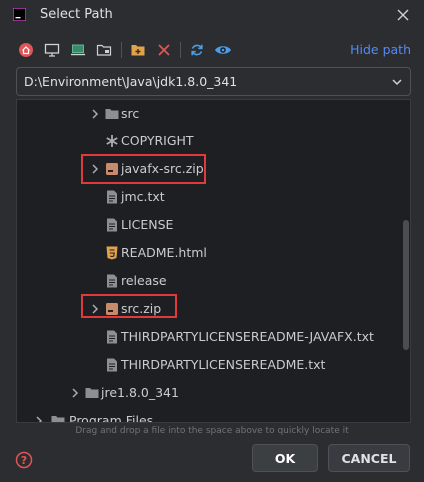  What do you see at coordinates (207, 393) in the screenshot?
I see `tree-item-jre: jre1.8.0_341` at bounding box center [207, 393].